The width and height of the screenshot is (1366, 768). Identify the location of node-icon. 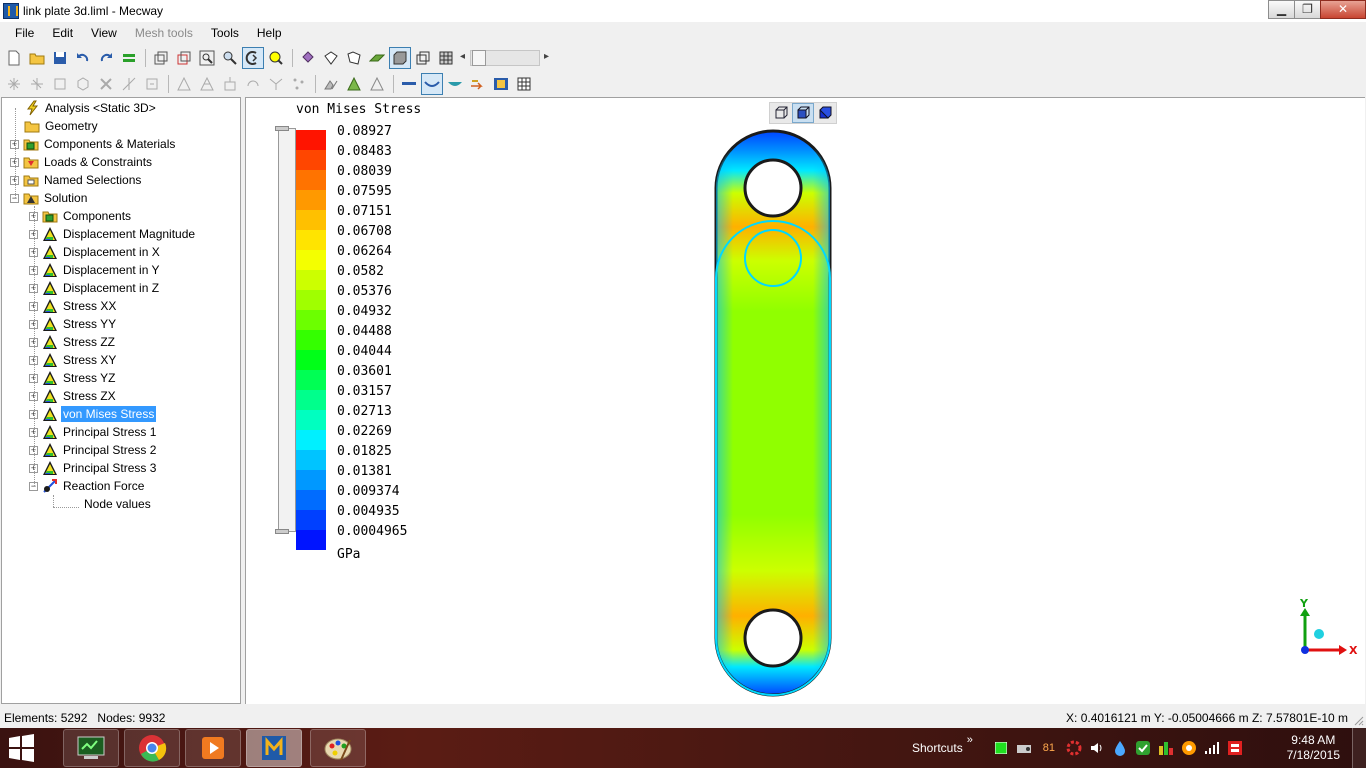
(14, 84).